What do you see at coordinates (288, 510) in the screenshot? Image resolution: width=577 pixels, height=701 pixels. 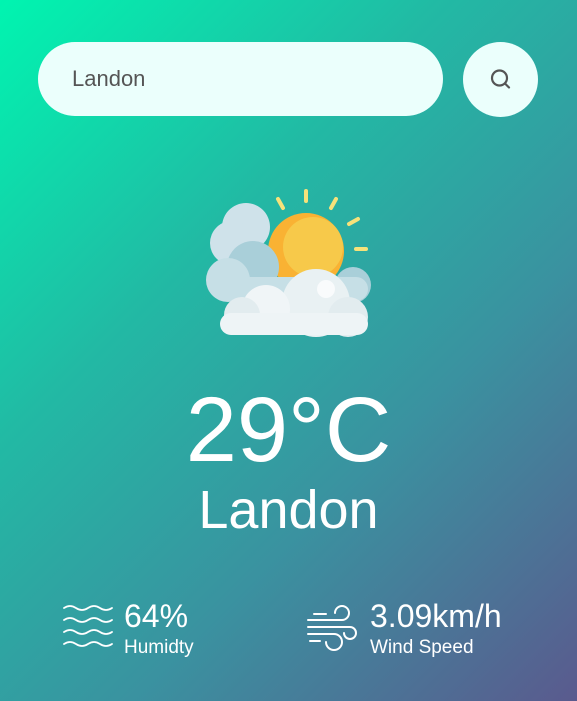 I see `city-name: Landon` at bounding box center [288, 510].